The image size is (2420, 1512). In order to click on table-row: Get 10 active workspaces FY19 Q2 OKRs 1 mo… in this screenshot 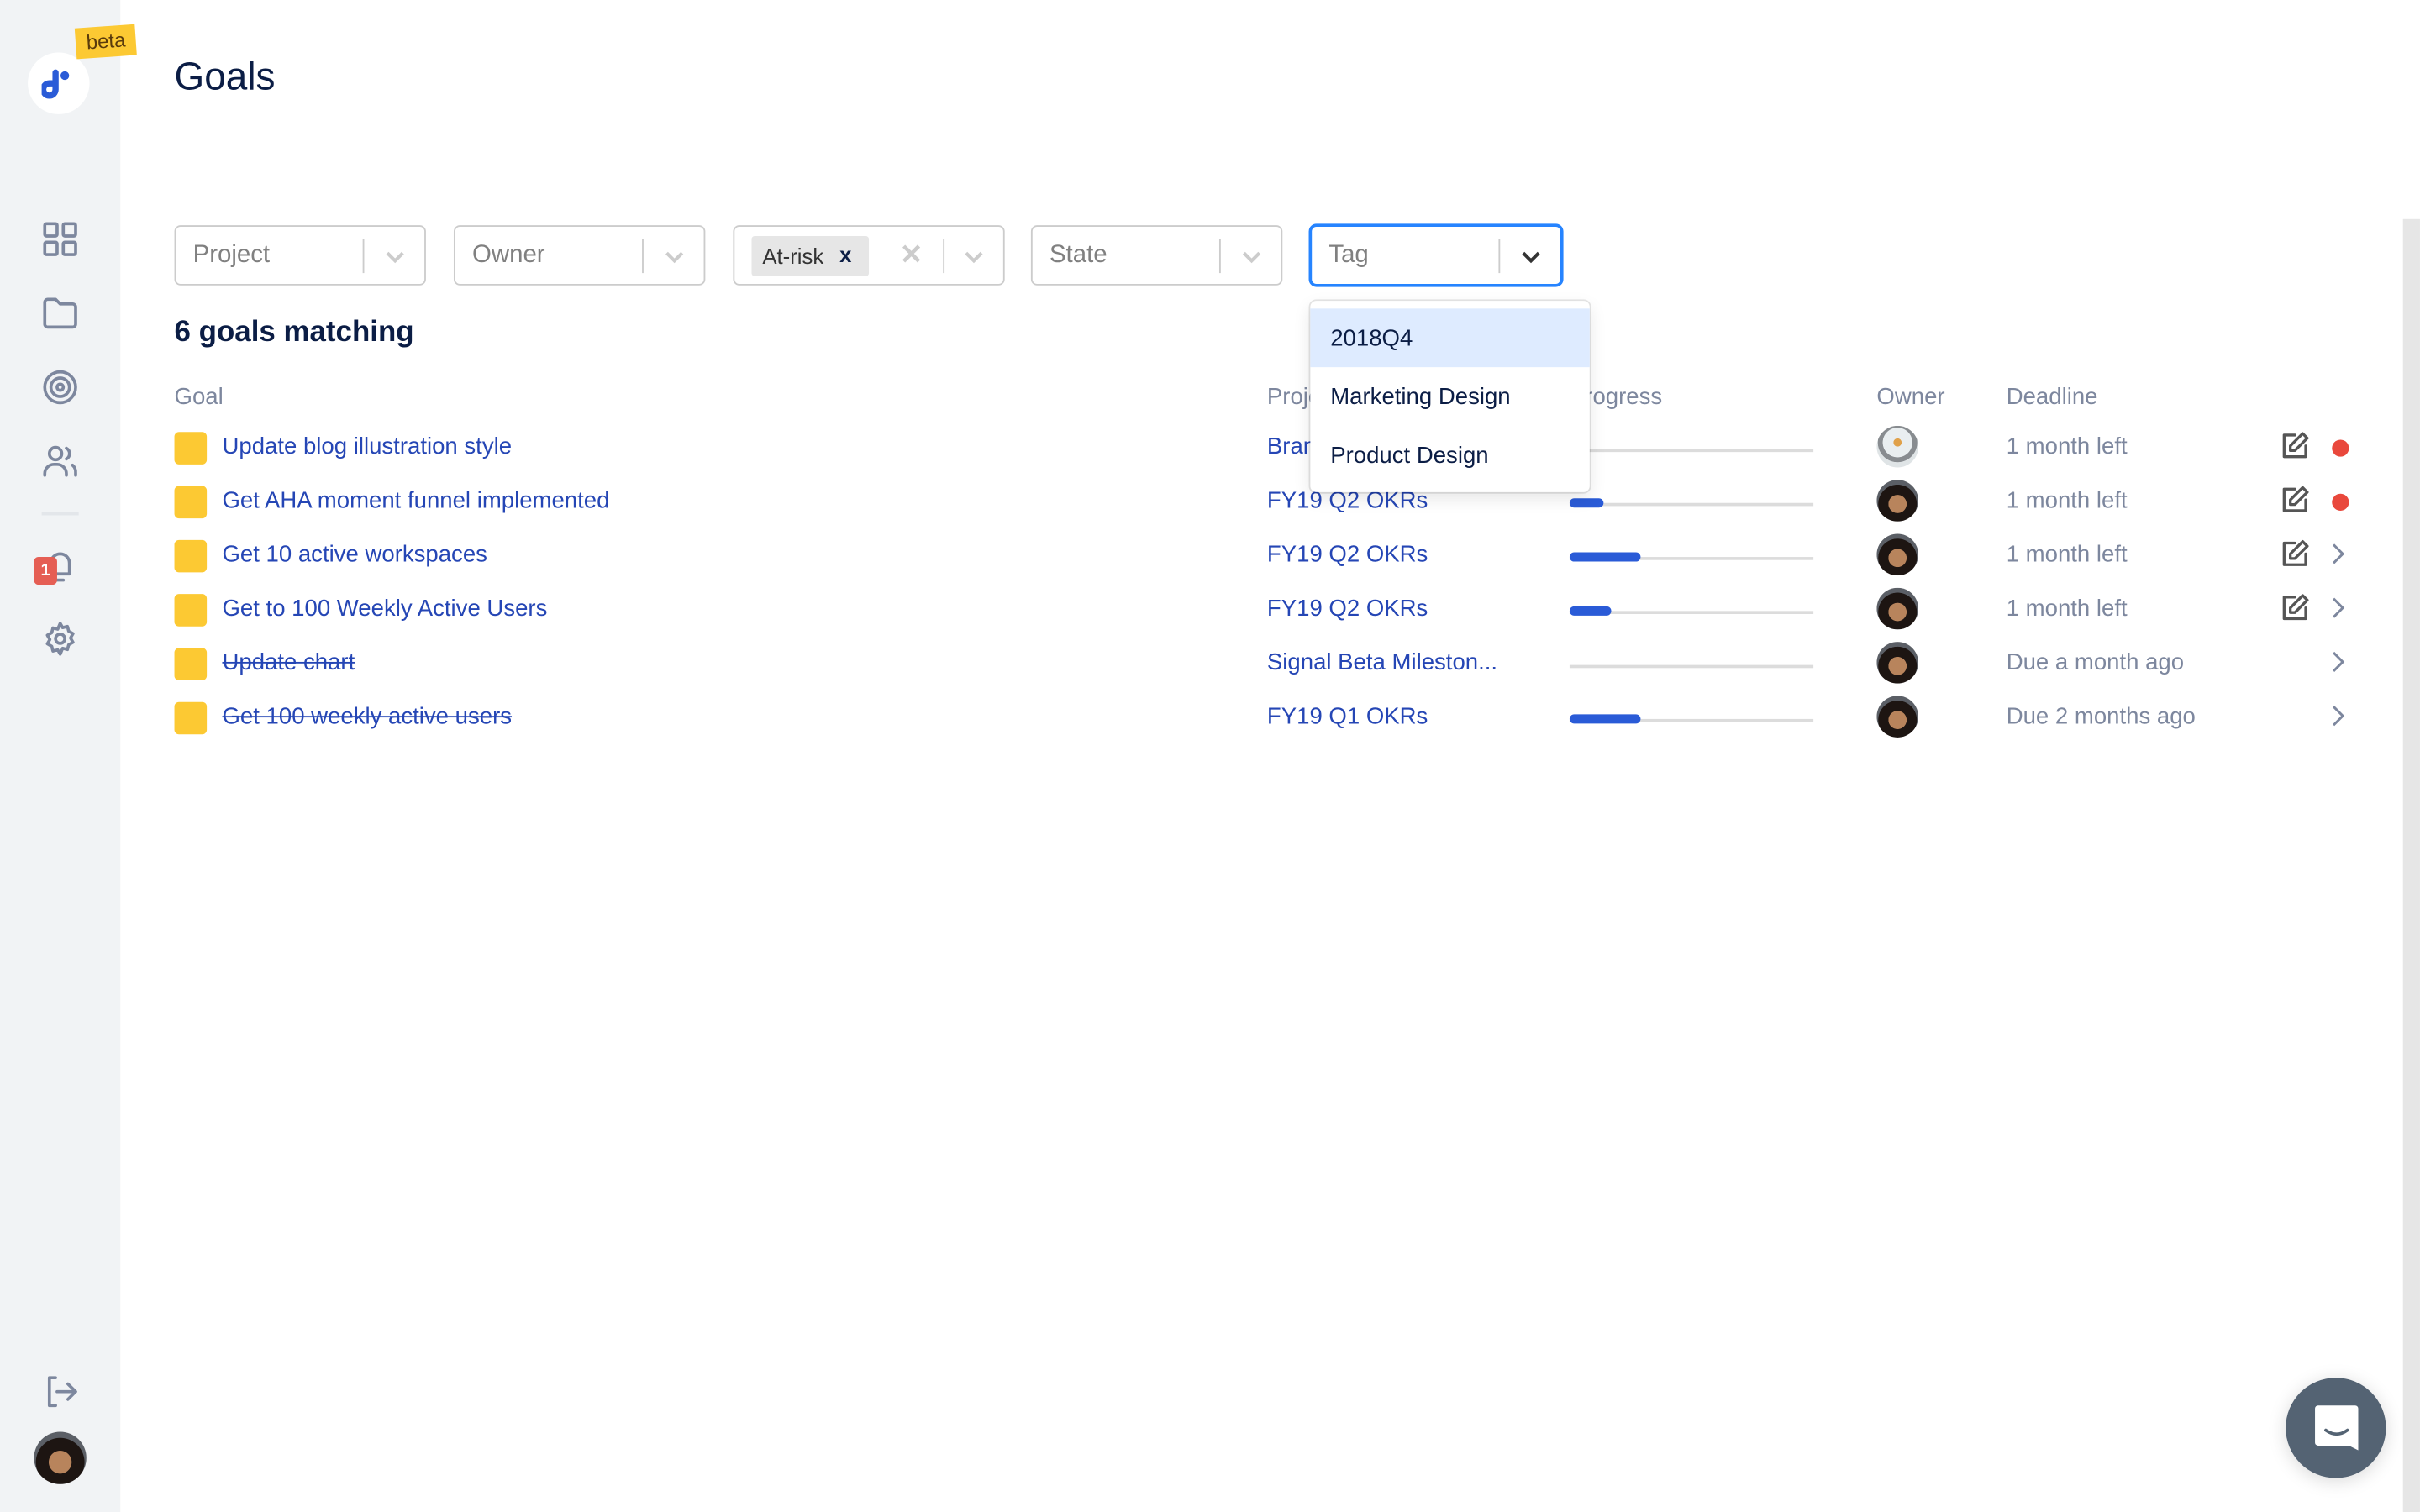, I will do `click(1270, 556)`.